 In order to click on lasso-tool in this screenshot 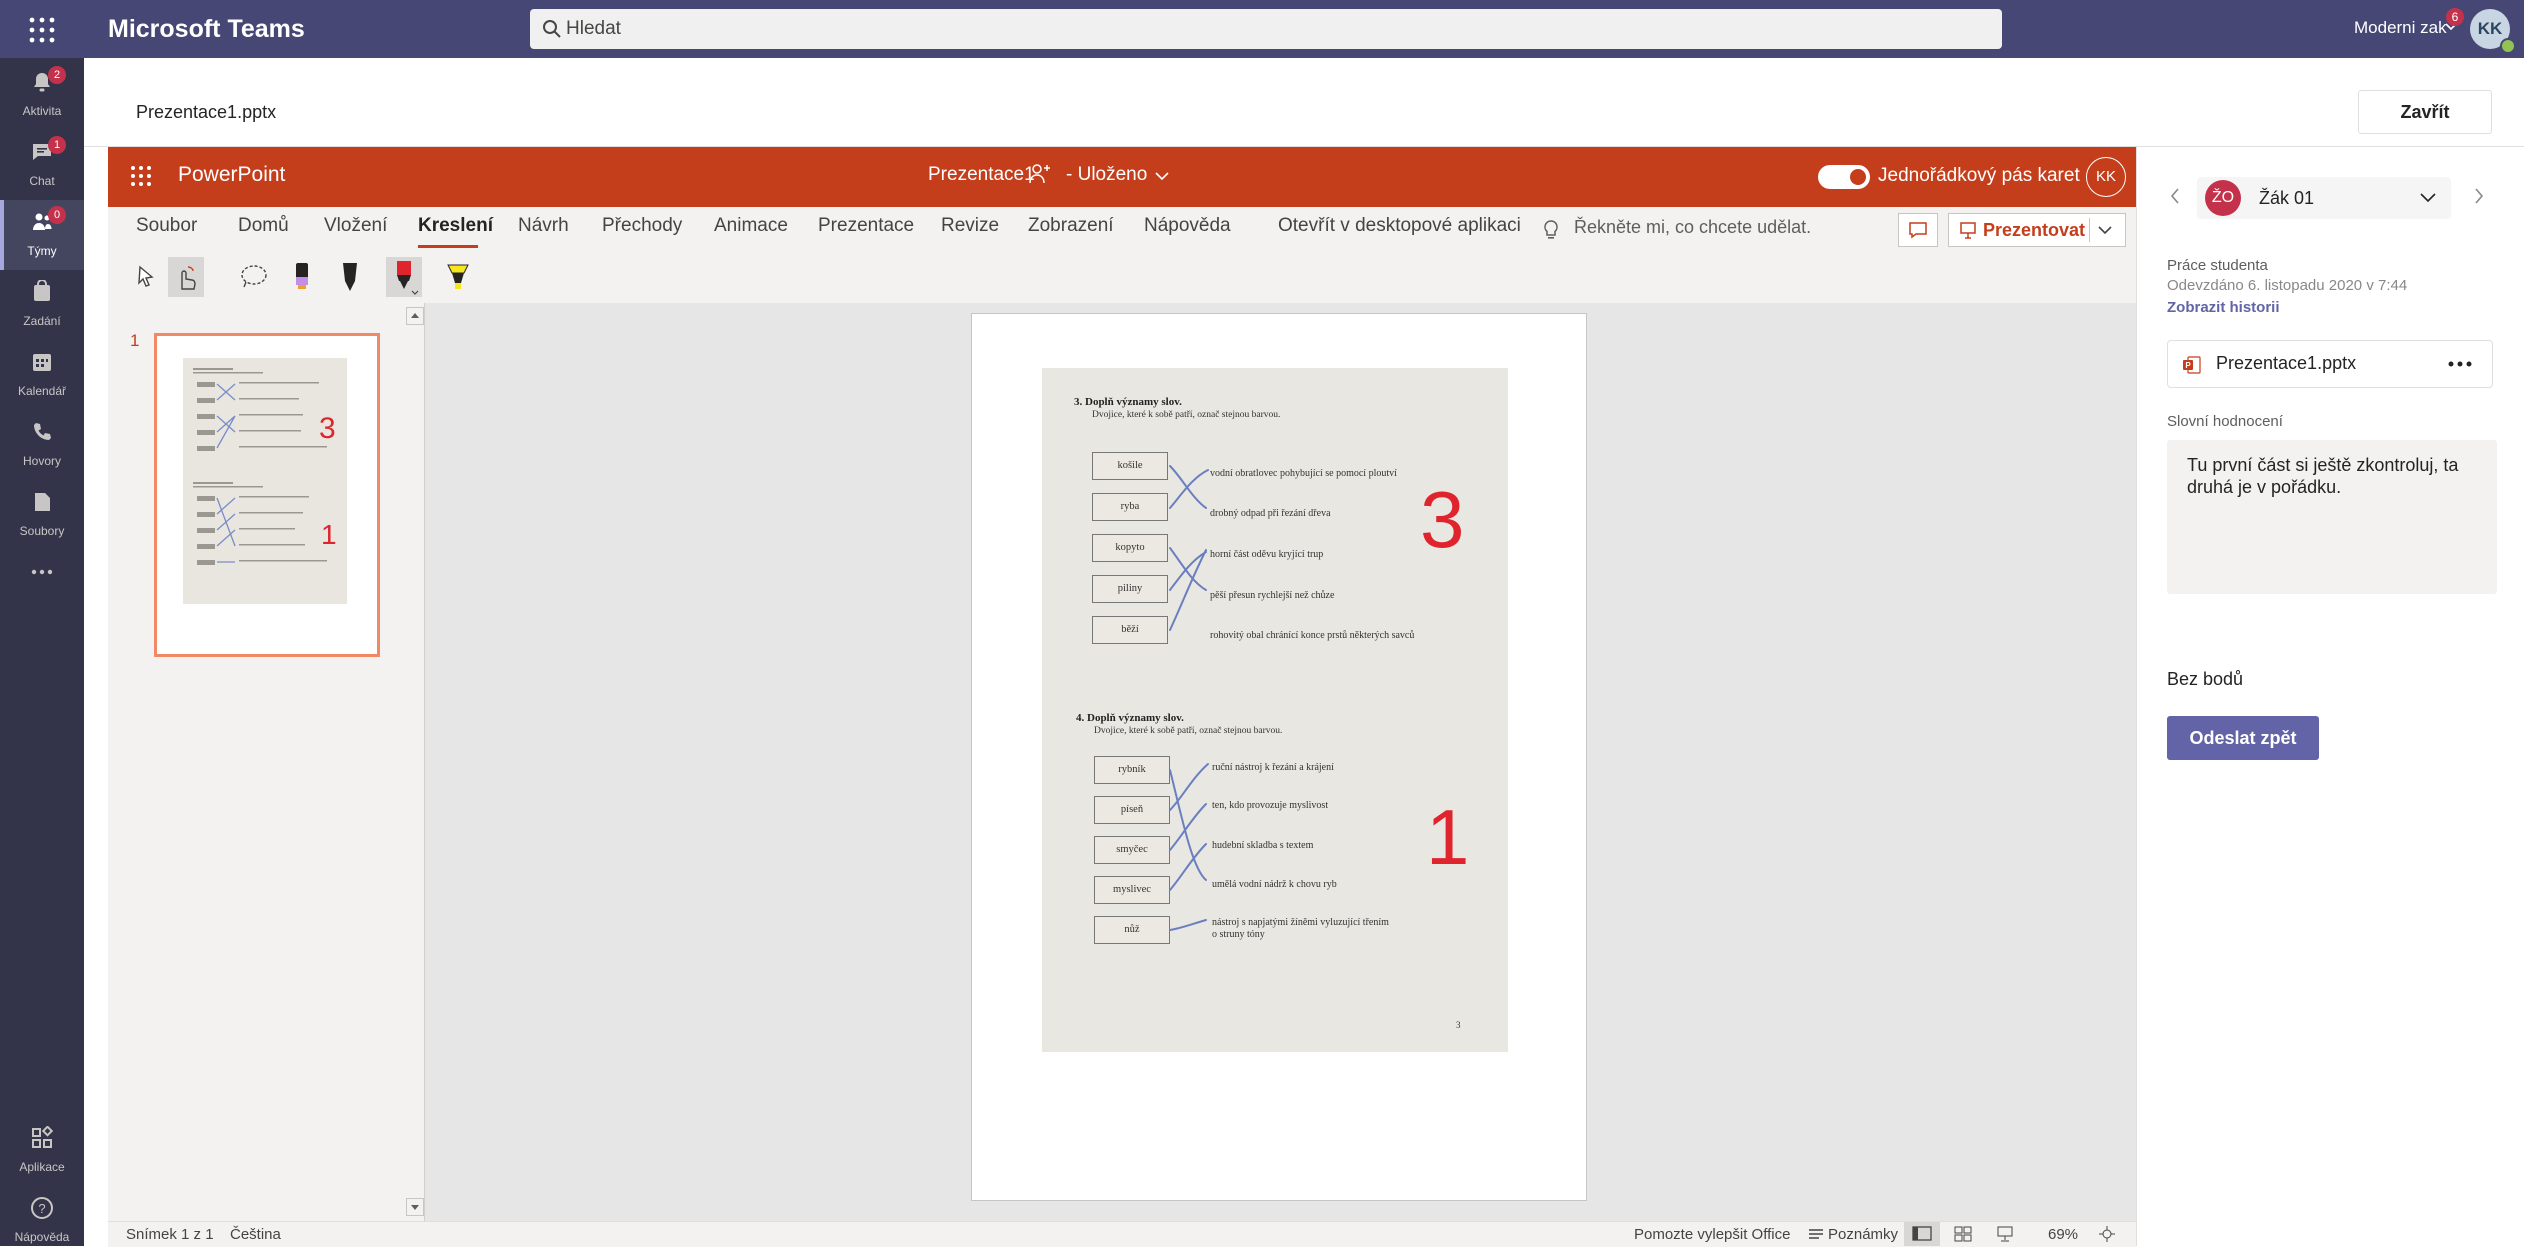, I will do `click(254, 277)`.